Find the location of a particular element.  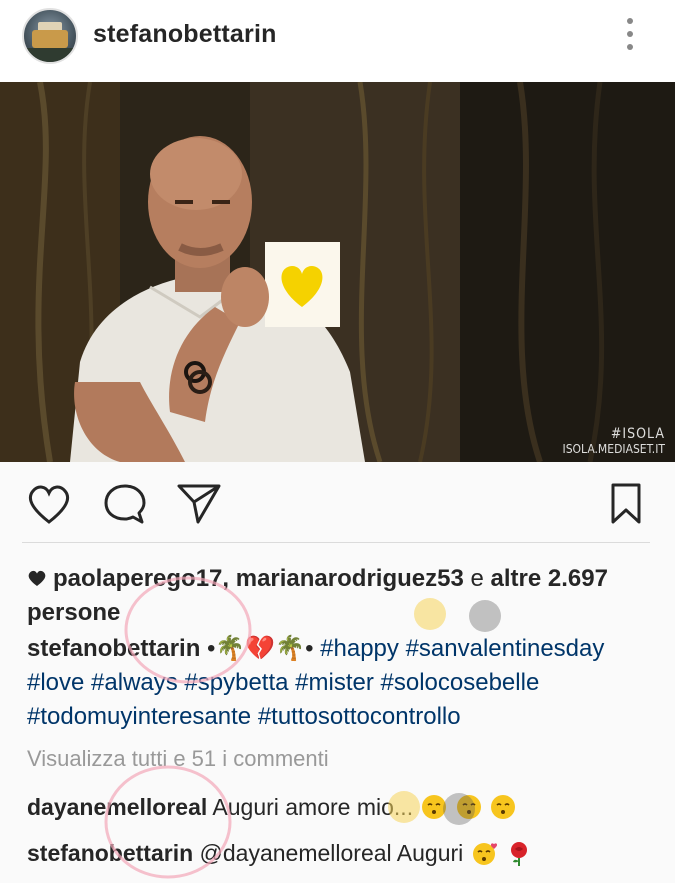

heart-outline-icon is located at coordinates (49, 504).